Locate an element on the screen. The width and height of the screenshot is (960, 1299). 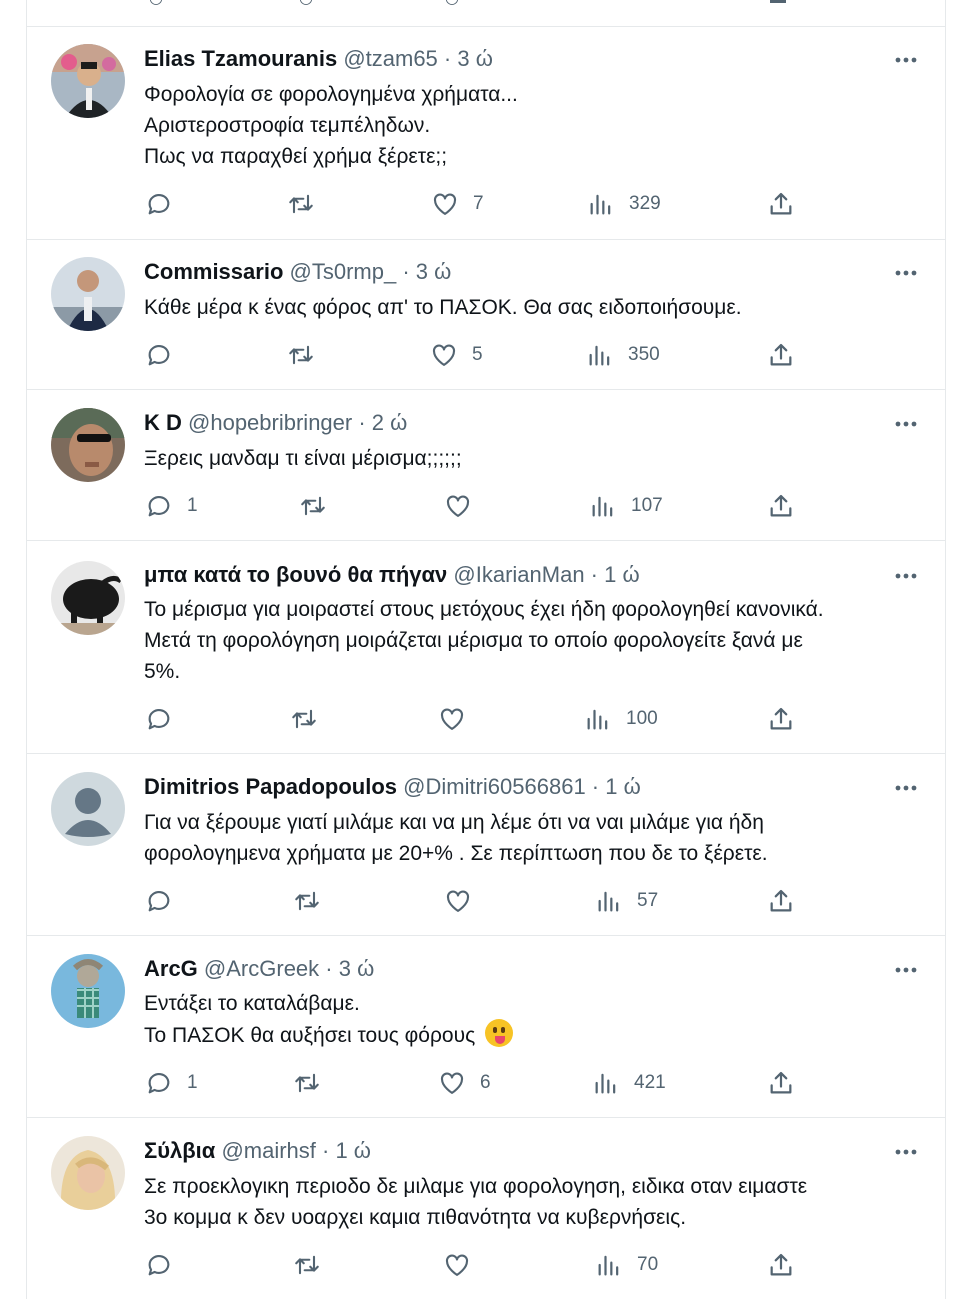
display-name: Σύλβια is located at coordinates (179, 1150).